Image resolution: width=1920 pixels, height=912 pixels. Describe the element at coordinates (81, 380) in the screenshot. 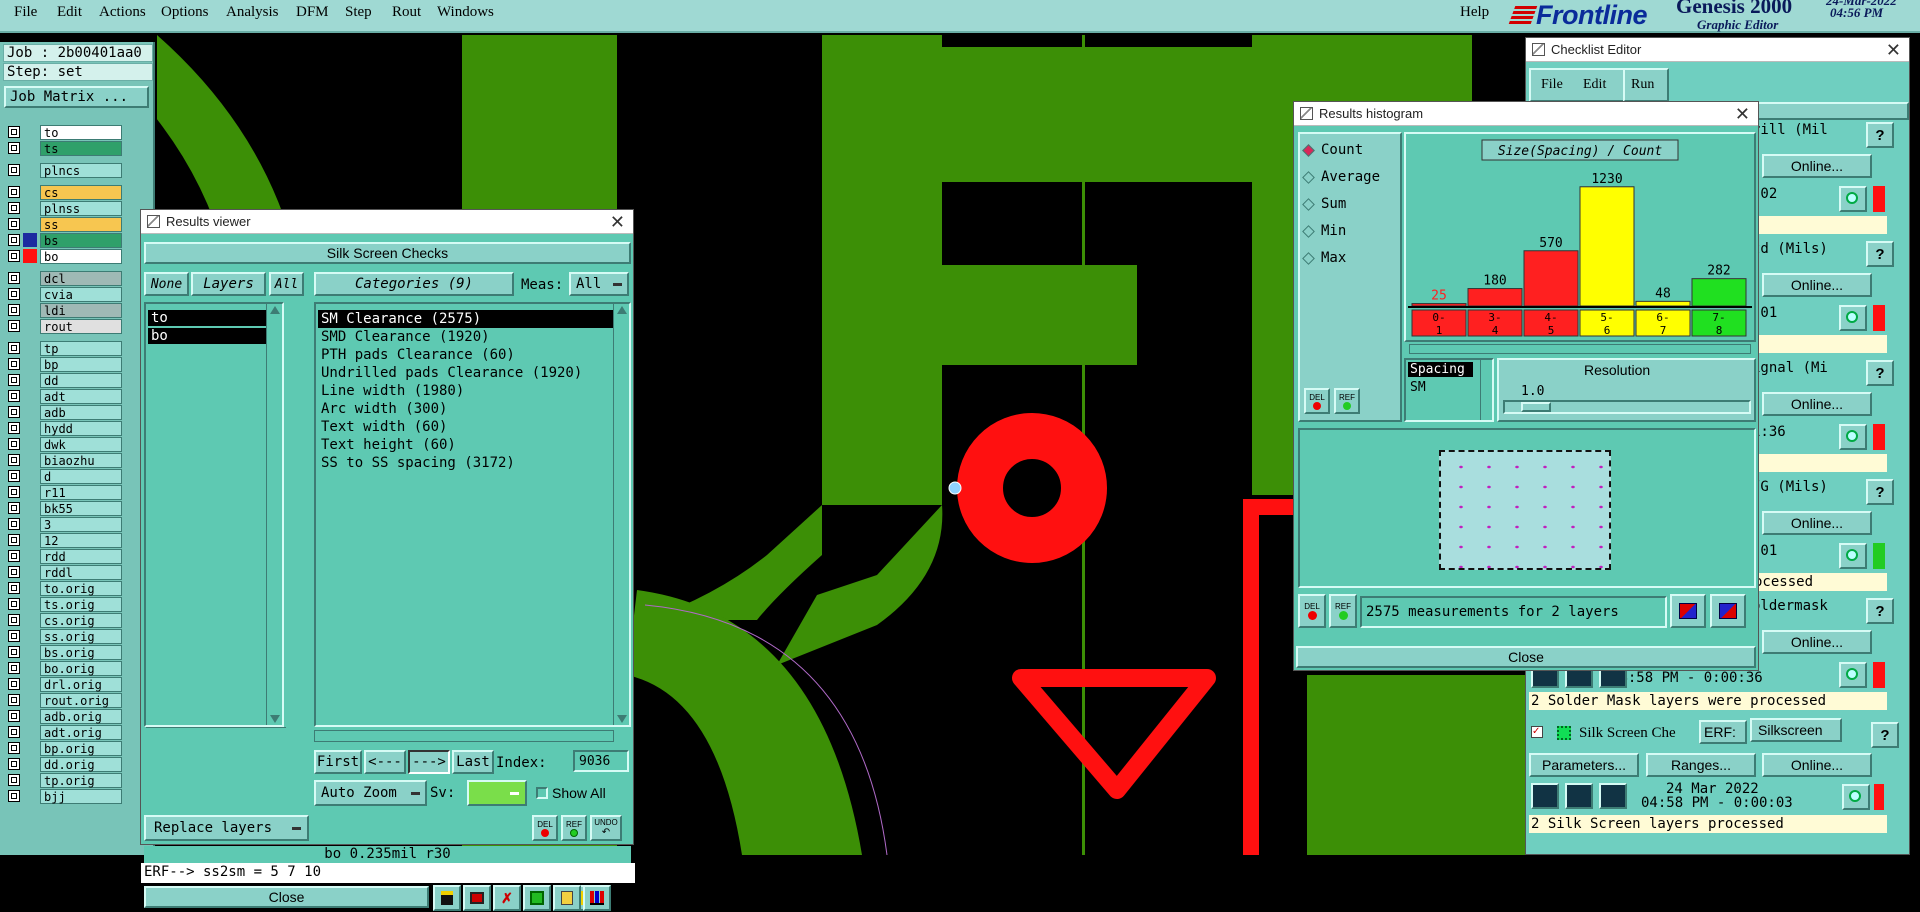

I see `layer-name: dd` at that location.